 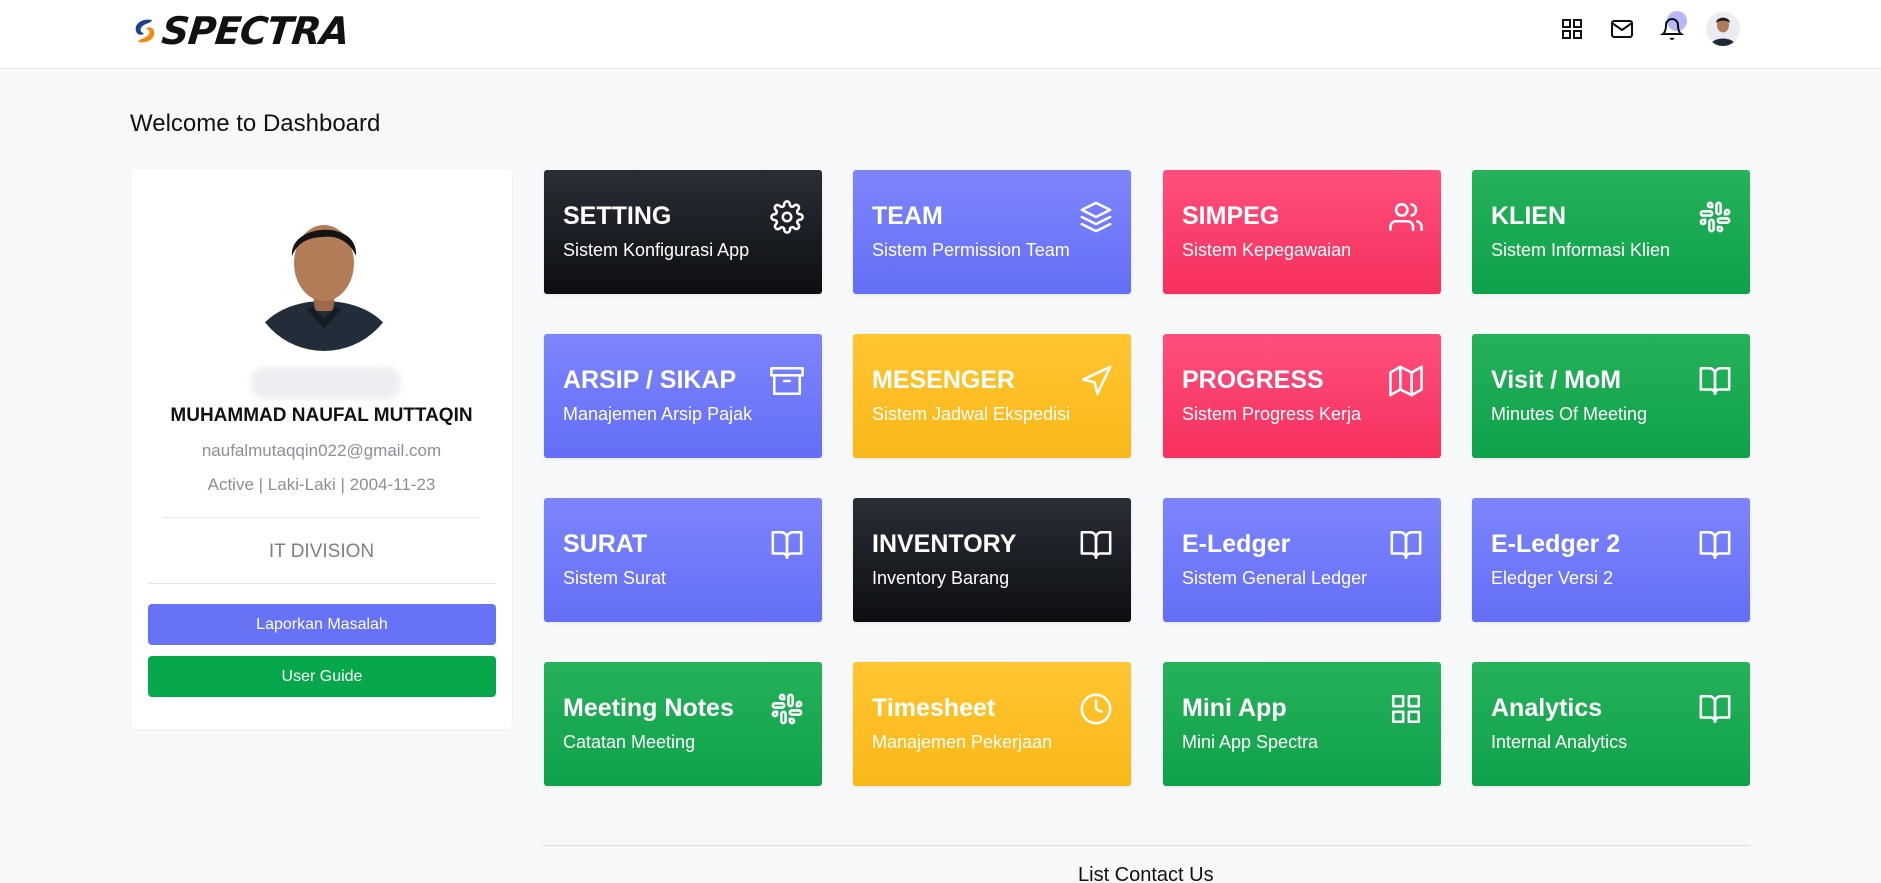 What do you see at coordinates (1649, 28) in the screenshot?
I see `header-actions` at bounding box center [1649, 28].